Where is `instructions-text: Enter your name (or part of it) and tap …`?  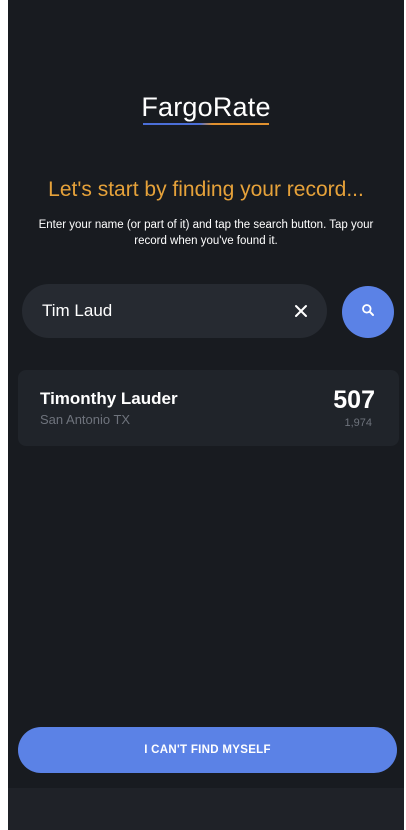 instructions-text: Enter your name (or part of it) and tap … is located at coordinates (206, 233).